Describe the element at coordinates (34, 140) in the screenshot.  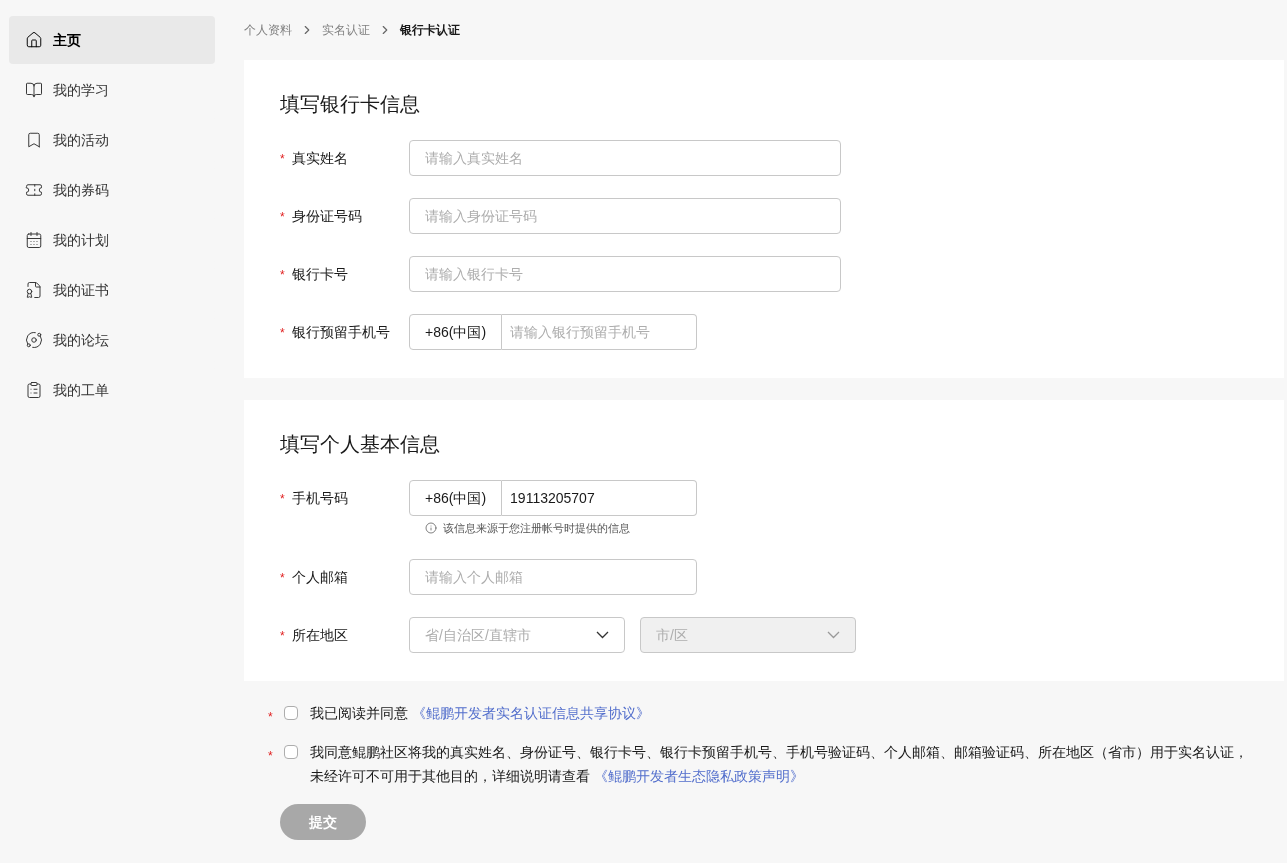
I see `bookmark-icon` at that location.